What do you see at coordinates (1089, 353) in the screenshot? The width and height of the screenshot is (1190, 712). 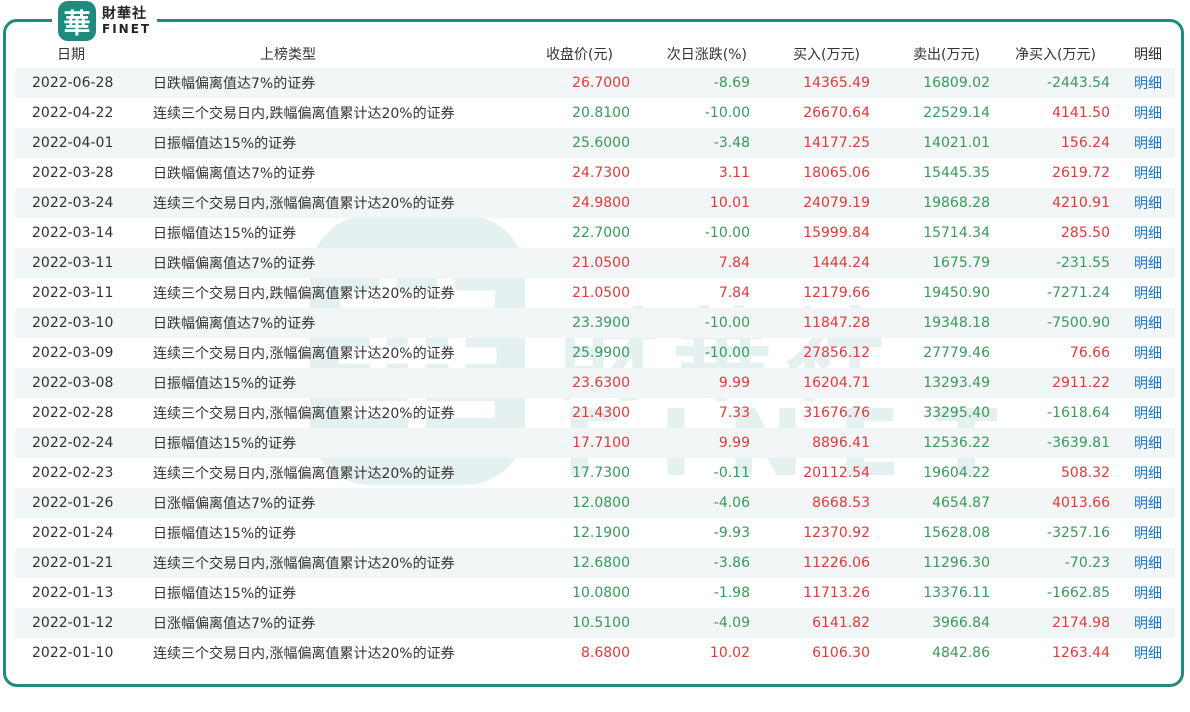 I see `cell-net: 76.66` at bounding box center [1089, 353].